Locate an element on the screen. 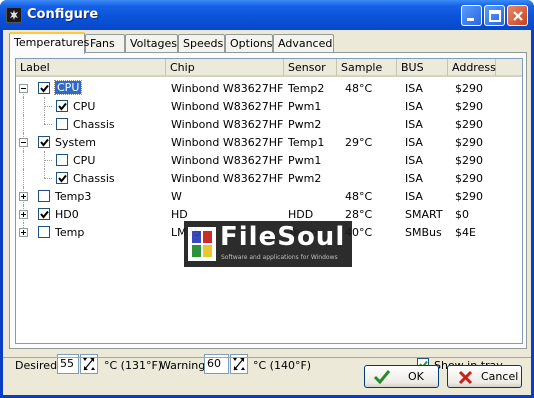 The width and height of the screenshot is (534, 398). tab-options: Options is located at coordinates (249, 43).